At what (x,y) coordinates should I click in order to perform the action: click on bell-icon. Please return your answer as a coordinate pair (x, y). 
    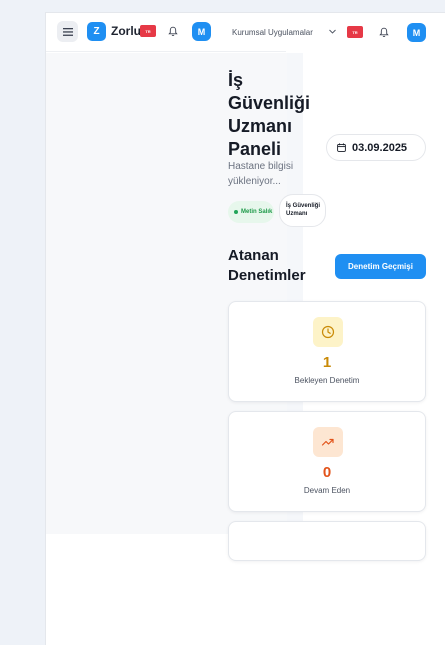
    Looking at the image, I should click on (173, 31).